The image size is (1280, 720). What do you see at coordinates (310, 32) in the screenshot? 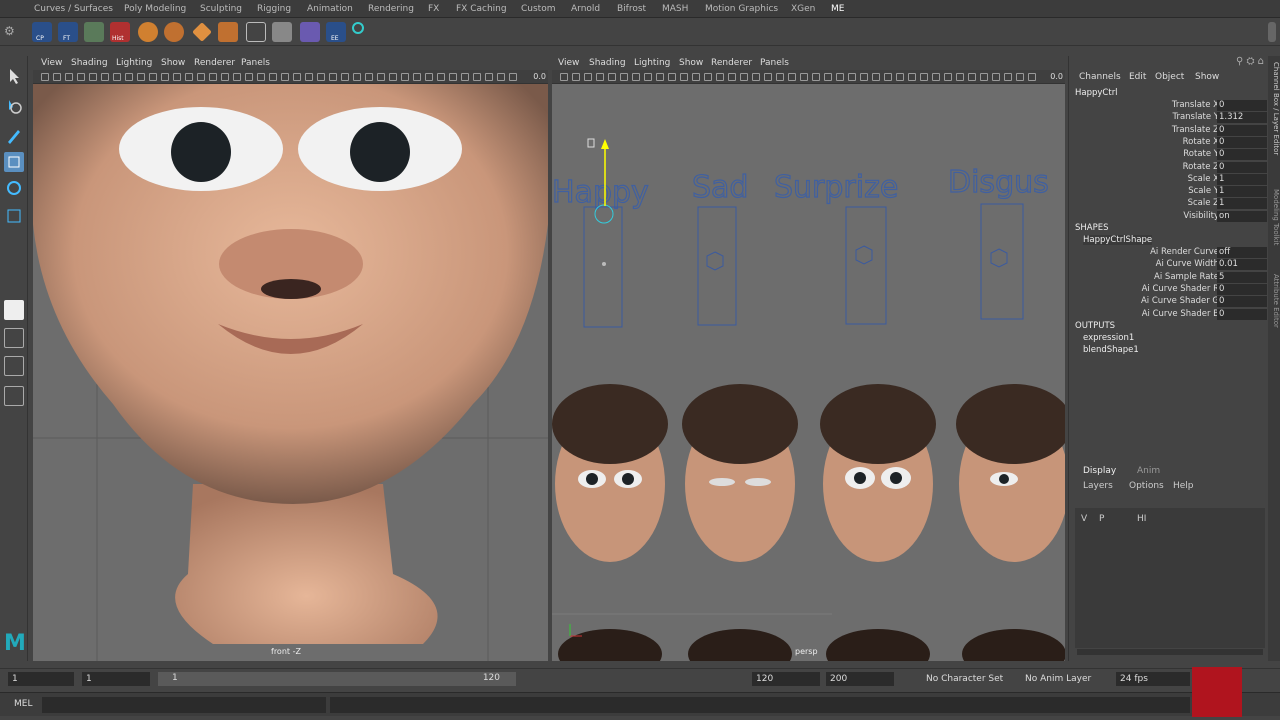
I see `lattice-icon` at bounding box center [310, 32].